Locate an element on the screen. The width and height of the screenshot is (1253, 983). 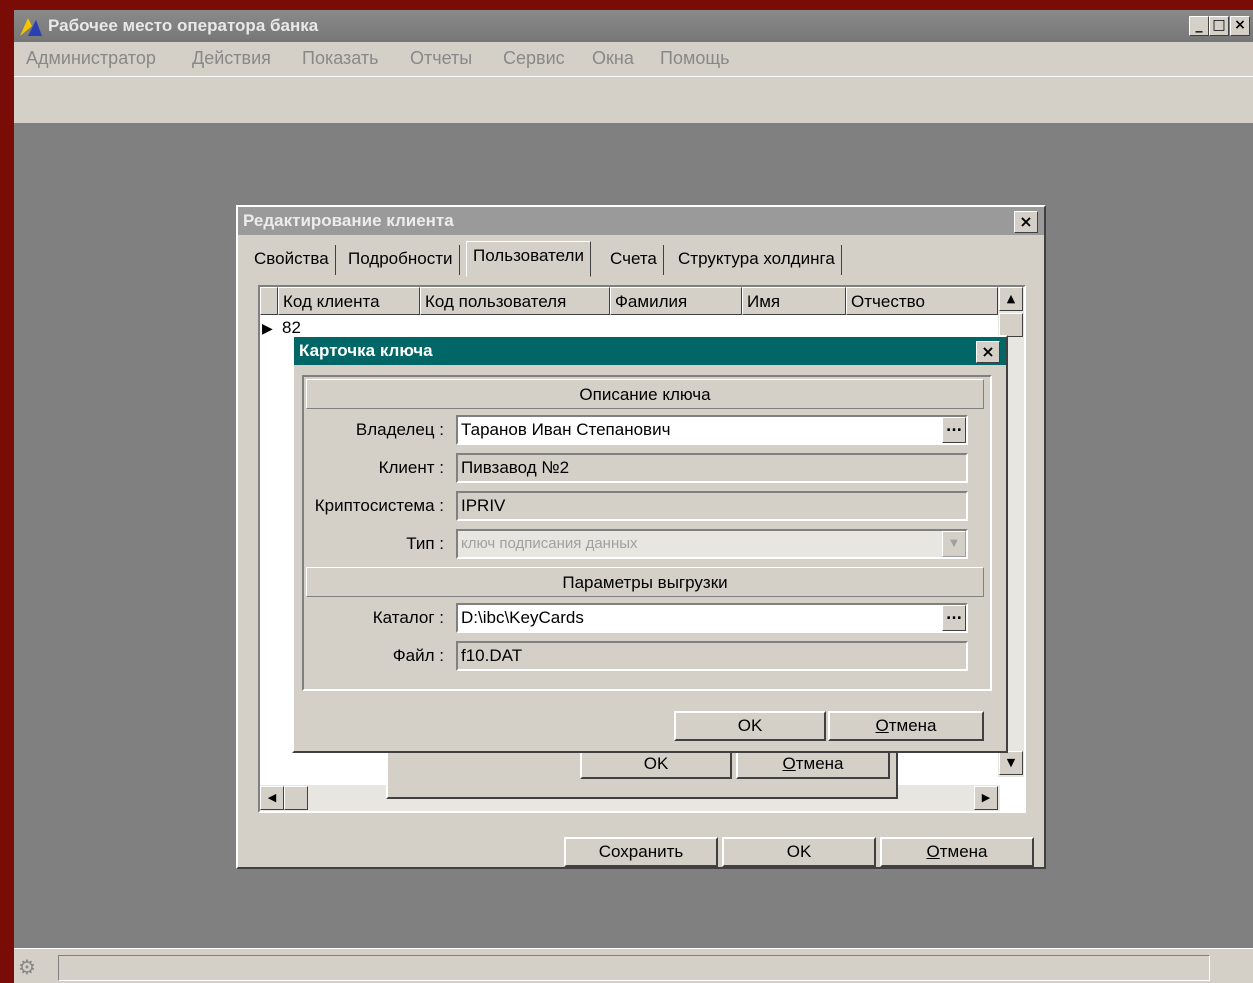
user-cancel-button: Отмена is located at coordinates (813, 764).